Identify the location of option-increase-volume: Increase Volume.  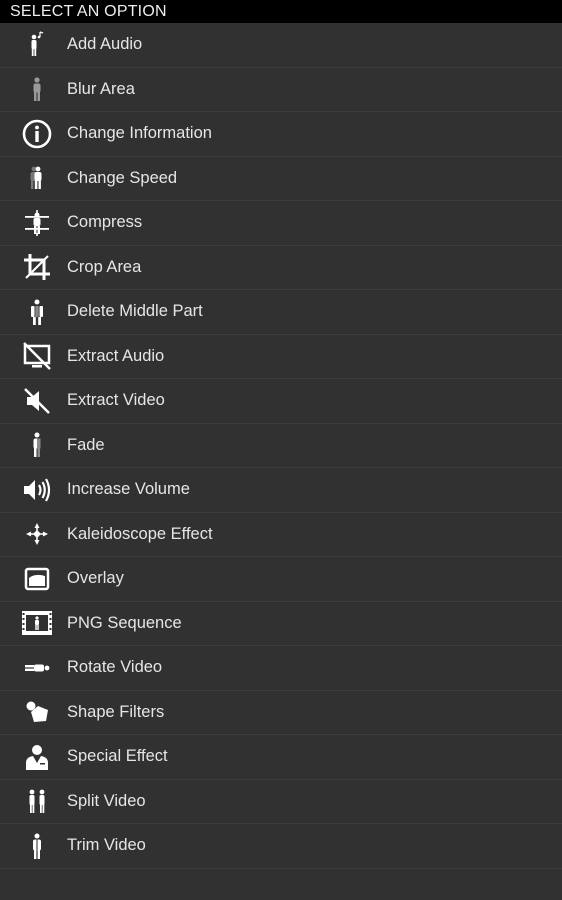
(281, 490).